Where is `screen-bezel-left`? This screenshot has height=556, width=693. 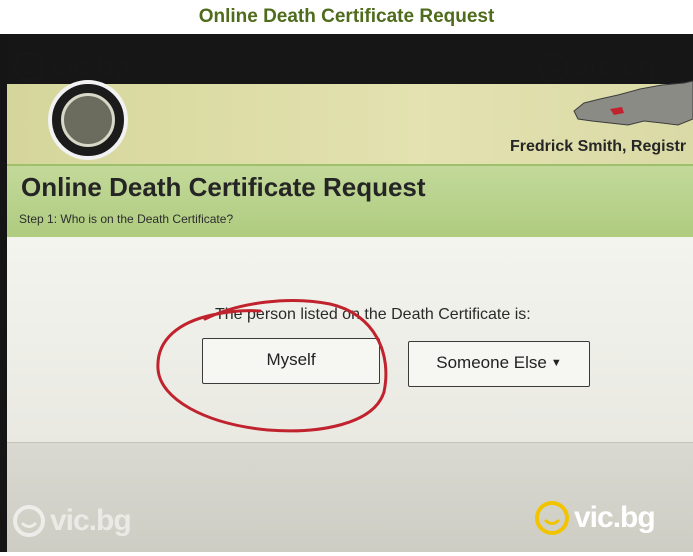 screen-bezel-left is located at coordinates (3, 293).